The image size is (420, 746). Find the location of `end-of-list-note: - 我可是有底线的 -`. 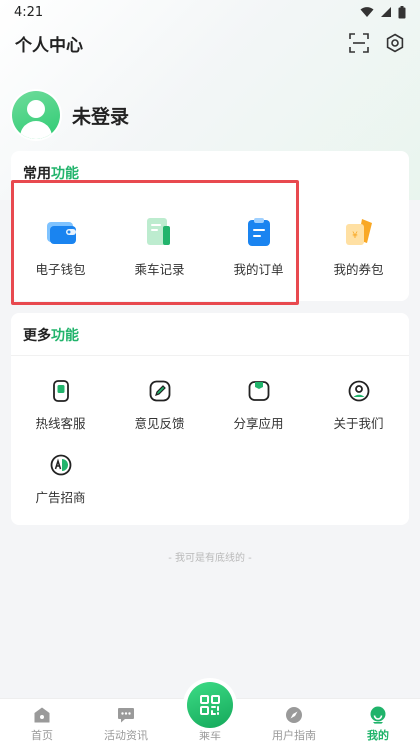

end-of-list-note: - 我可是有底线的 - is located at coordinates (210, 558).